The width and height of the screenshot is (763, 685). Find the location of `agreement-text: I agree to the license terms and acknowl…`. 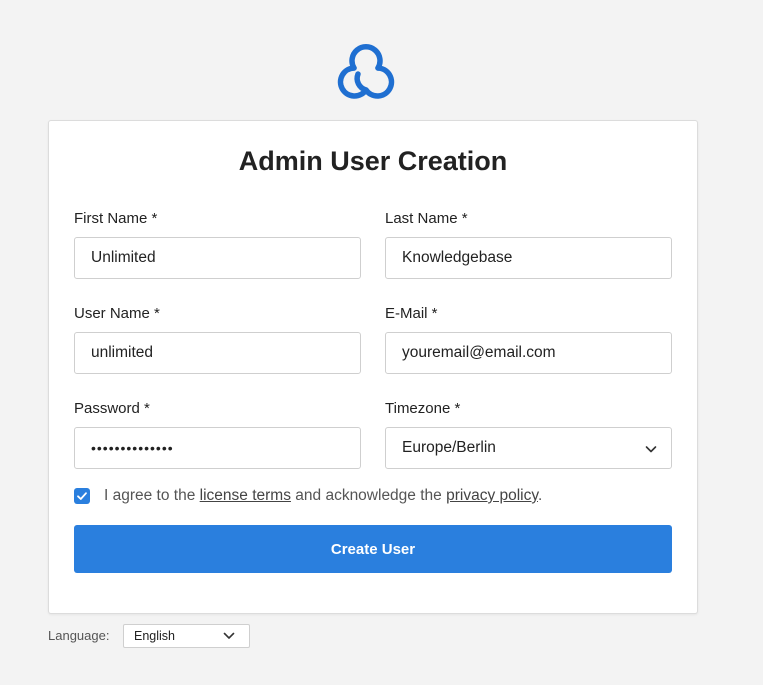

agreement-text: I agree to the license terms and acknowl… is located at coordinates (323, 496).